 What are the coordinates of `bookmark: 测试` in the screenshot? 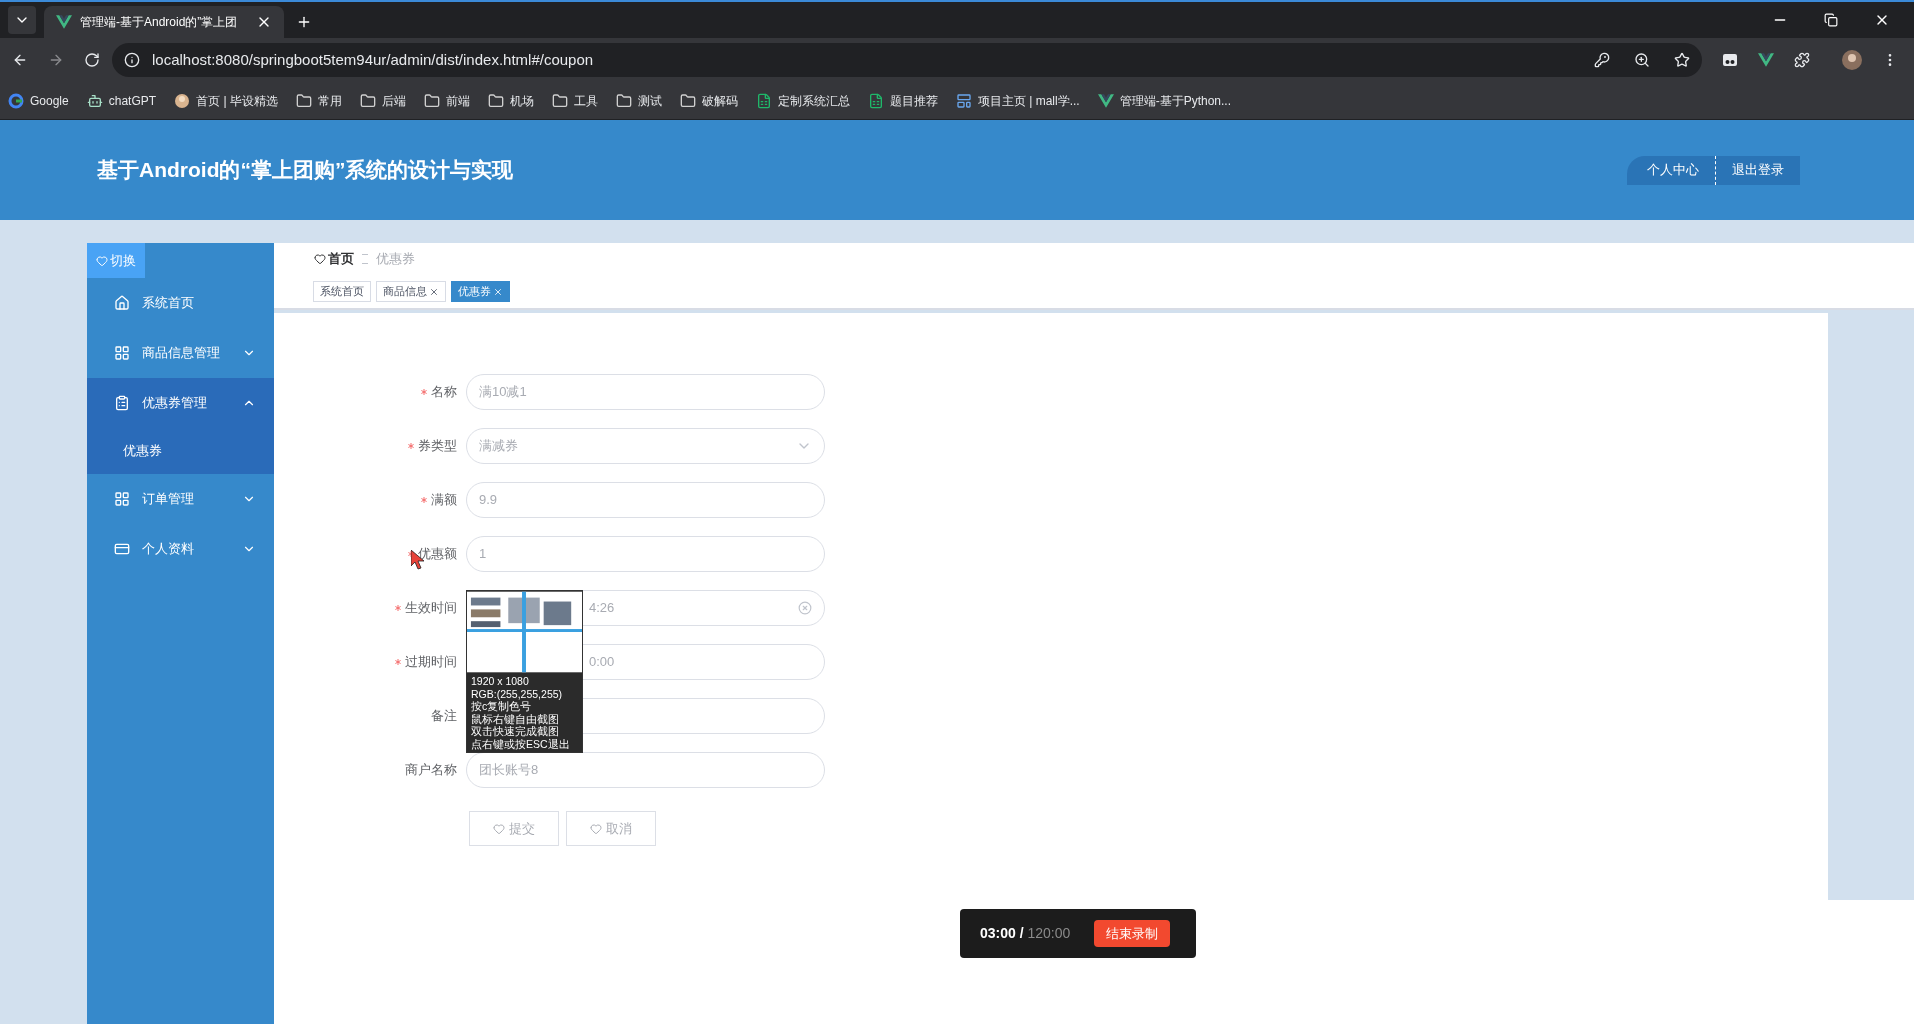 It's located at (638, 100).